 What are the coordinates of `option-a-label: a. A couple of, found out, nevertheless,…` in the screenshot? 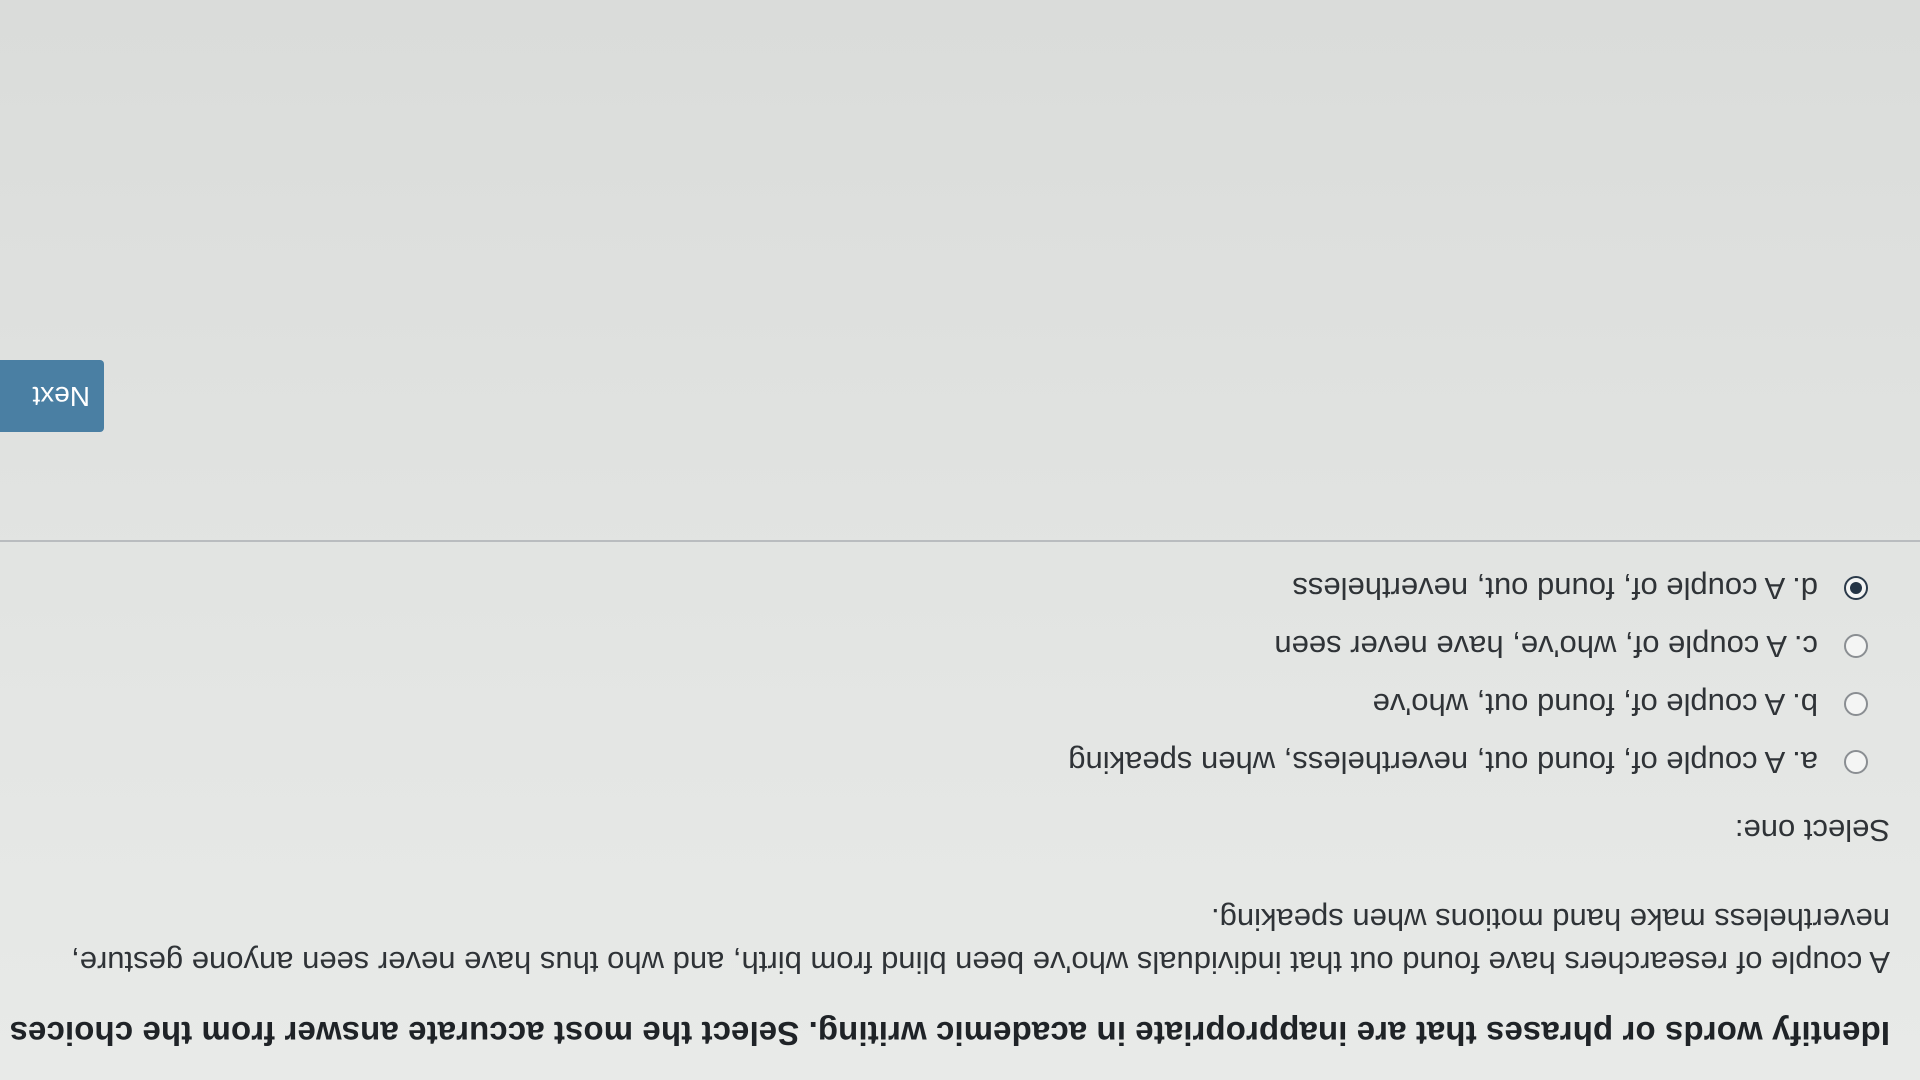 It's located at (1443, 762).